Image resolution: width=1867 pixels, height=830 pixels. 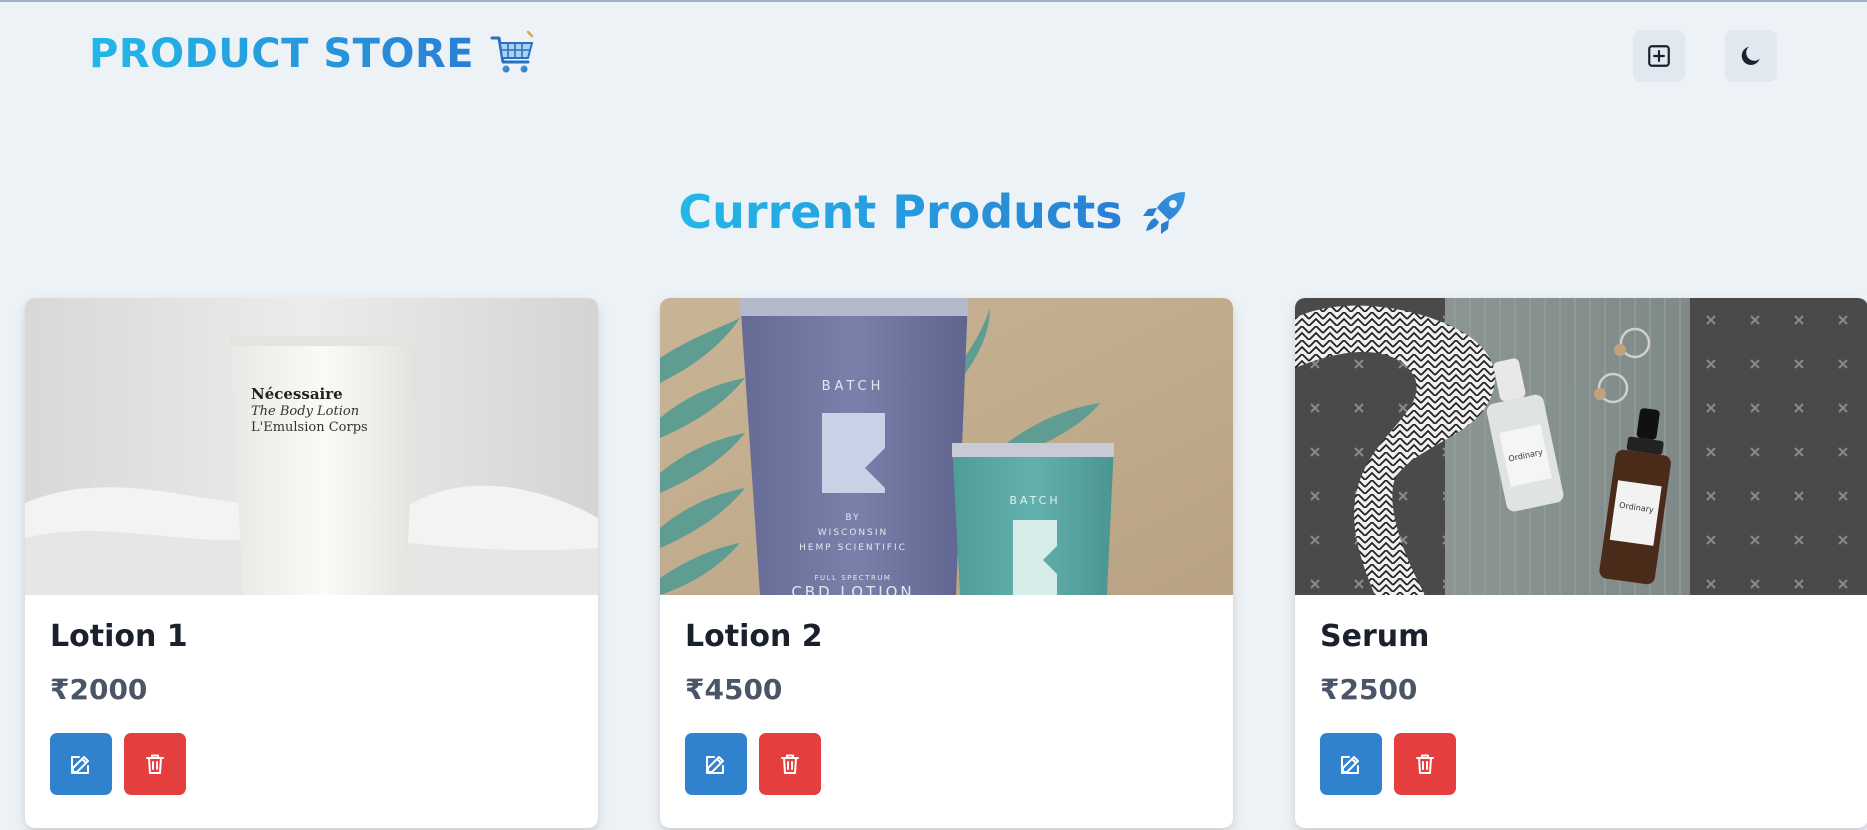 I want to click on page-title: Current Products, so click(x=900, y=212).